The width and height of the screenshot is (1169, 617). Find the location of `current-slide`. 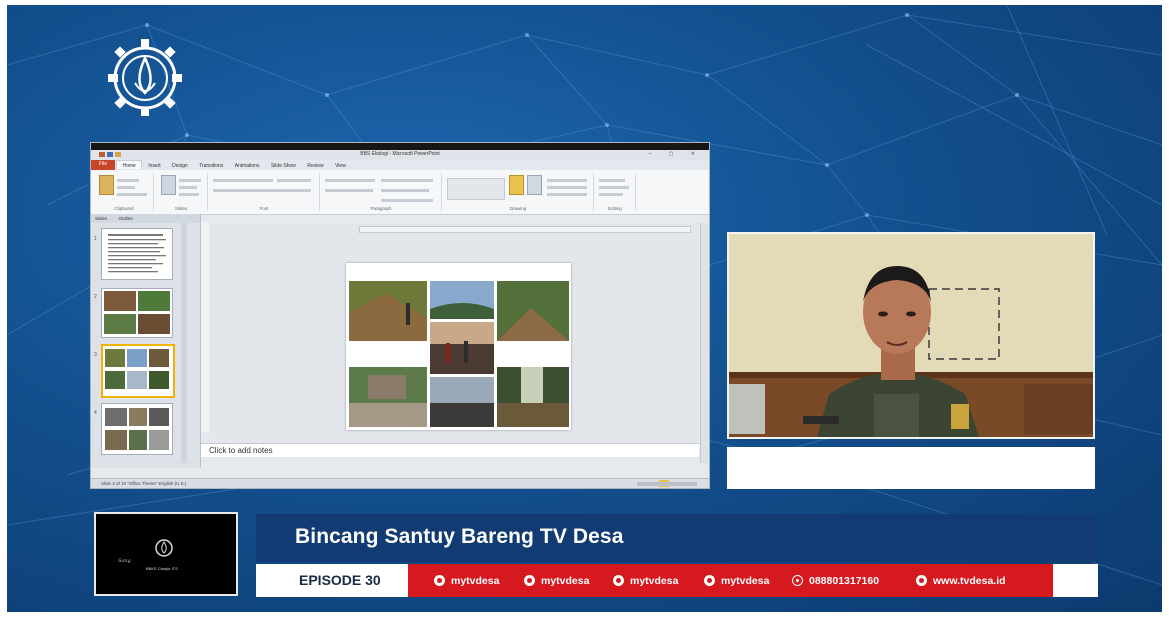

current-slide is located at coordinates (458, 346).